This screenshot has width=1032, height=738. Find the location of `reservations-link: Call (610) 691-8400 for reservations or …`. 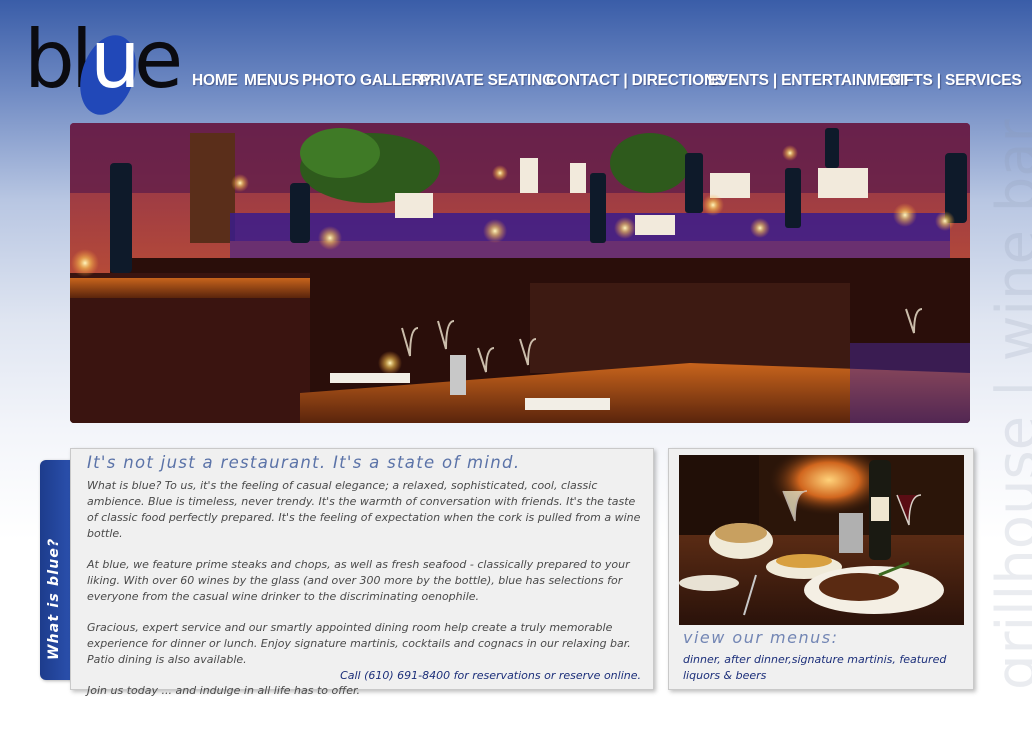

reservations-link: Call (610) 691-8400 for reservations or … is located at coordinates (490, 675).